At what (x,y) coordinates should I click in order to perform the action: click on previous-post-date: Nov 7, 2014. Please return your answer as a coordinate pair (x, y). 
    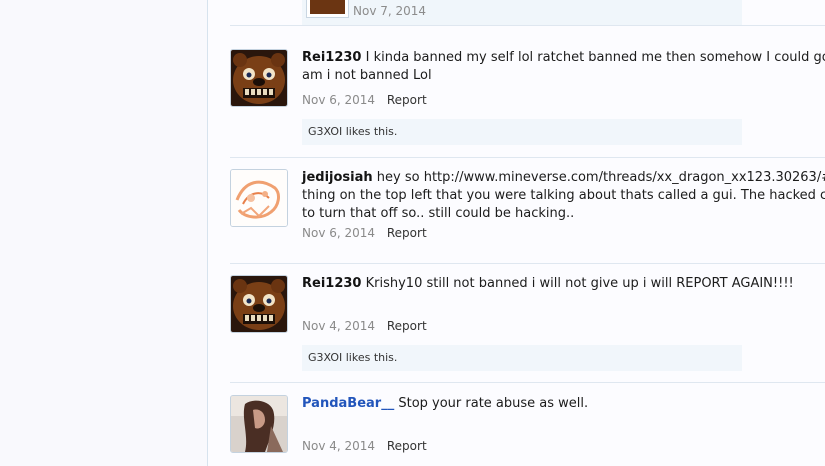
    Looking at the image, I should click on (389, 11).